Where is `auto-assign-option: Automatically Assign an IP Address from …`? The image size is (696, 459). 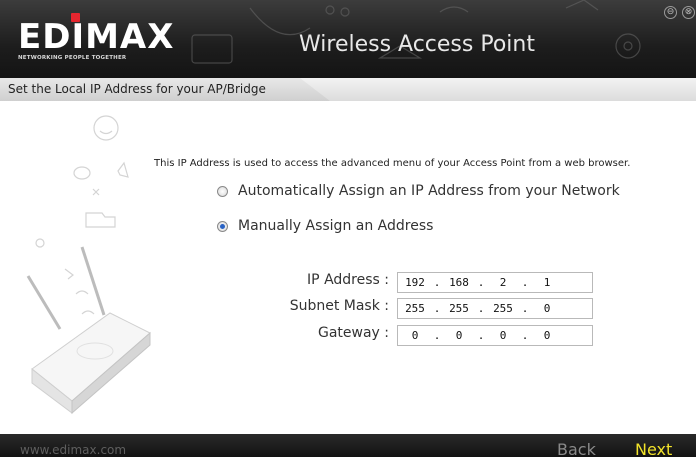
auto-assign-option: Automatically Assign an IP Address from … is located at coordinates (418, 191).